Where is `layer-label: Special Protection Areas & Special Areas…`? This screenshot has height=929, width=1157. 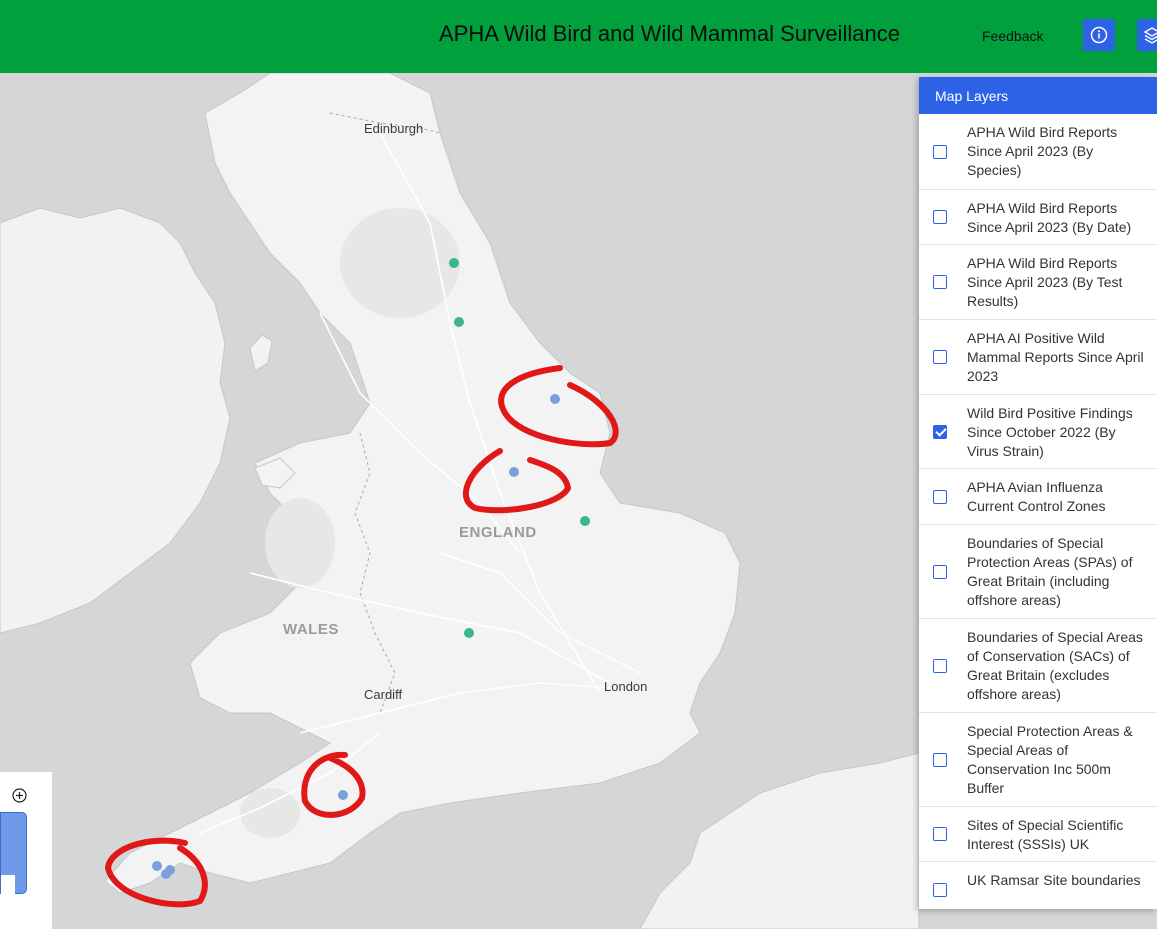
layer-label: Special Protection Areas & Special Areas… is located at coordinates (1050, 759).